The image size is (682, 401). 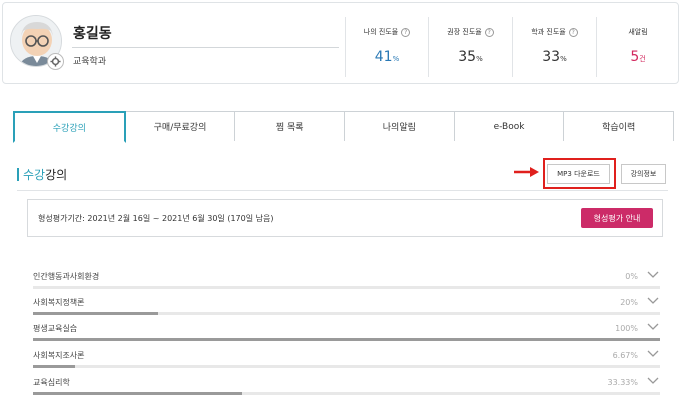 I want to click on course-progress-text: 100%, so click(x=626, y=328).